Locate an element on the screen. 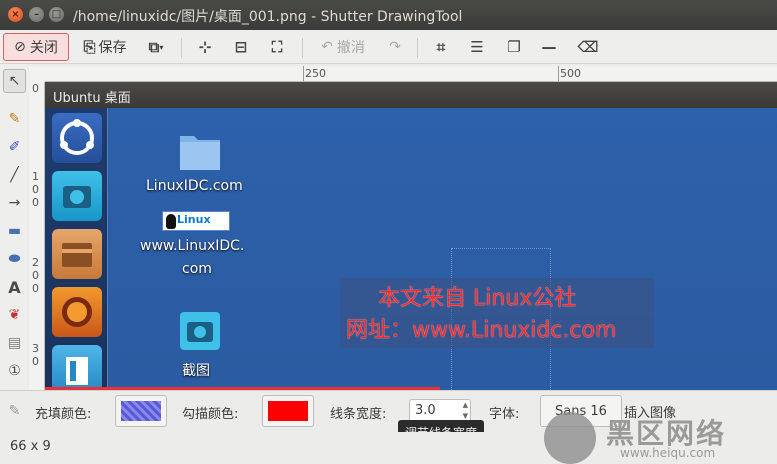  logo-text: Linux is located at coordinates (194, 219).